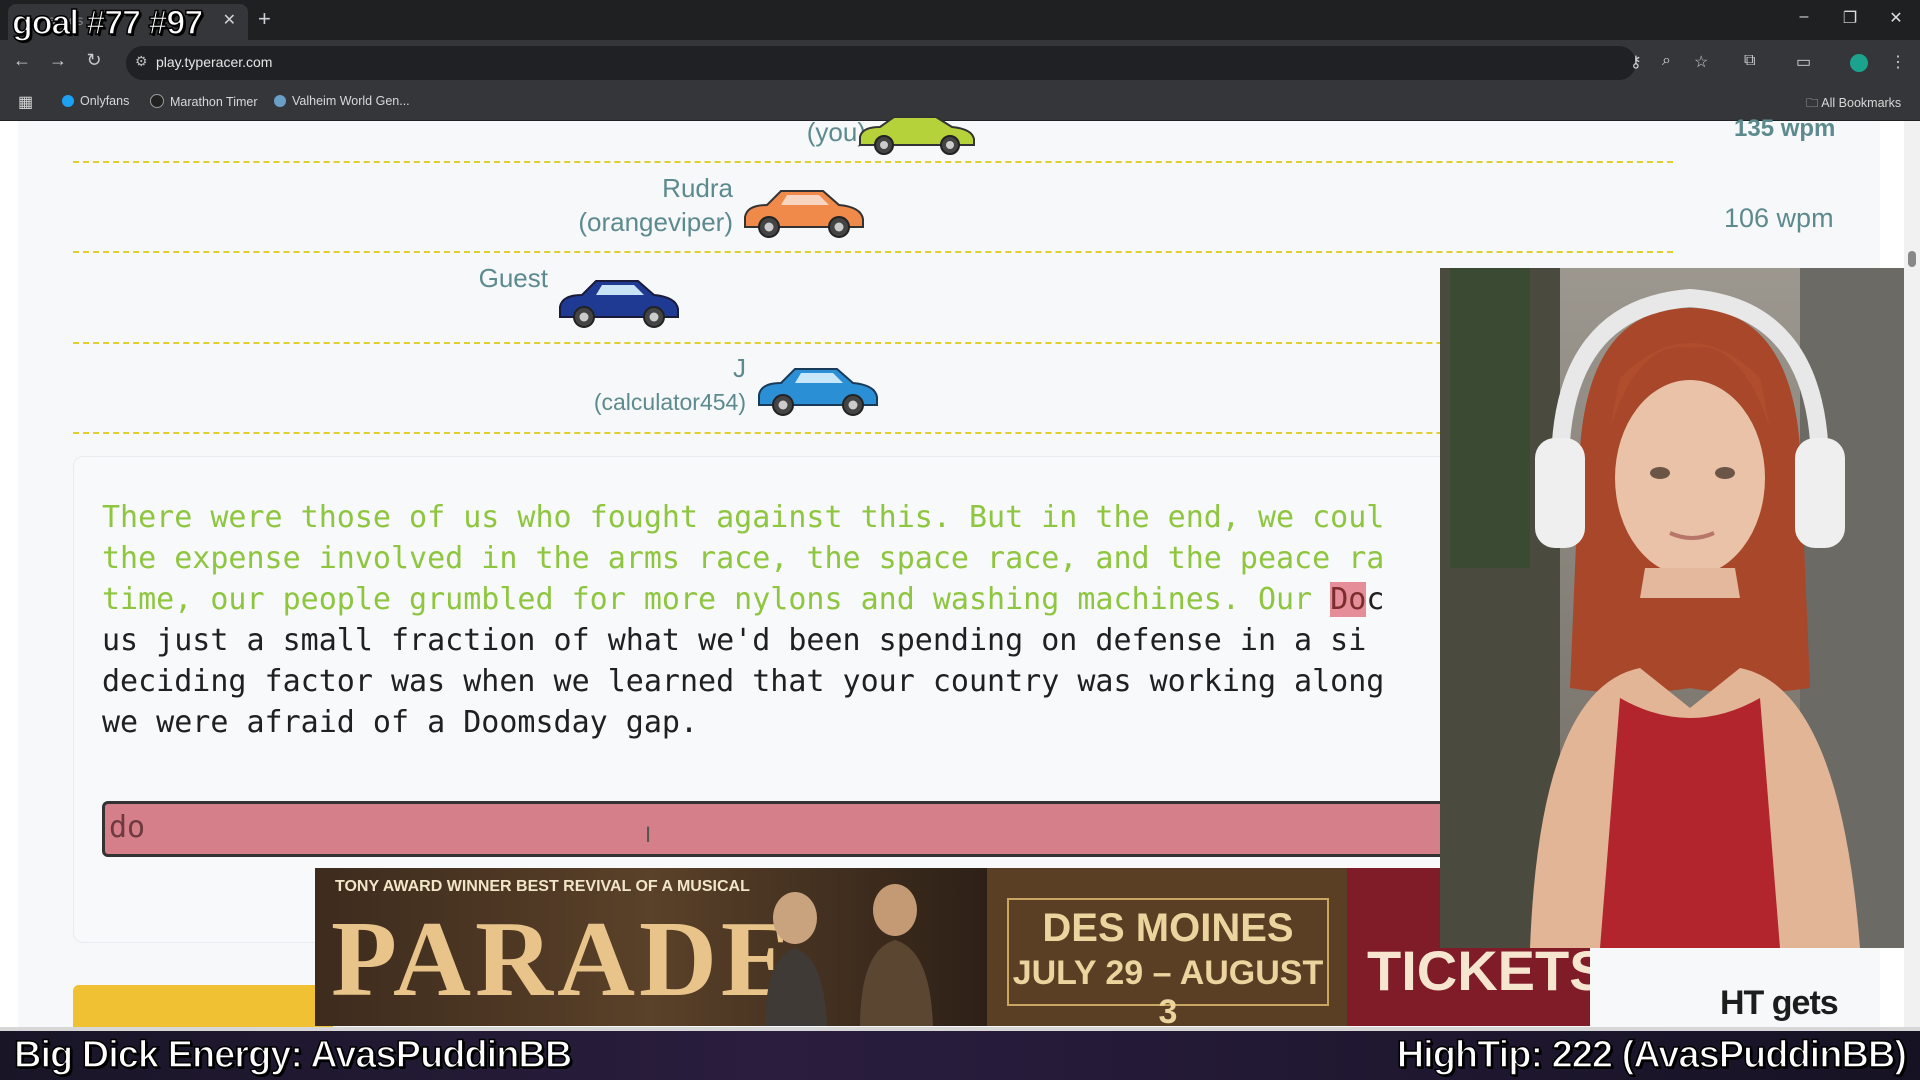 Image resolution: width=1920 pixels, height=1080 pixels. What do you see at coordinates (214, 62) in the screenshot?
I see `url-text: play.typeracer.com` at bounding box center [214, 62].